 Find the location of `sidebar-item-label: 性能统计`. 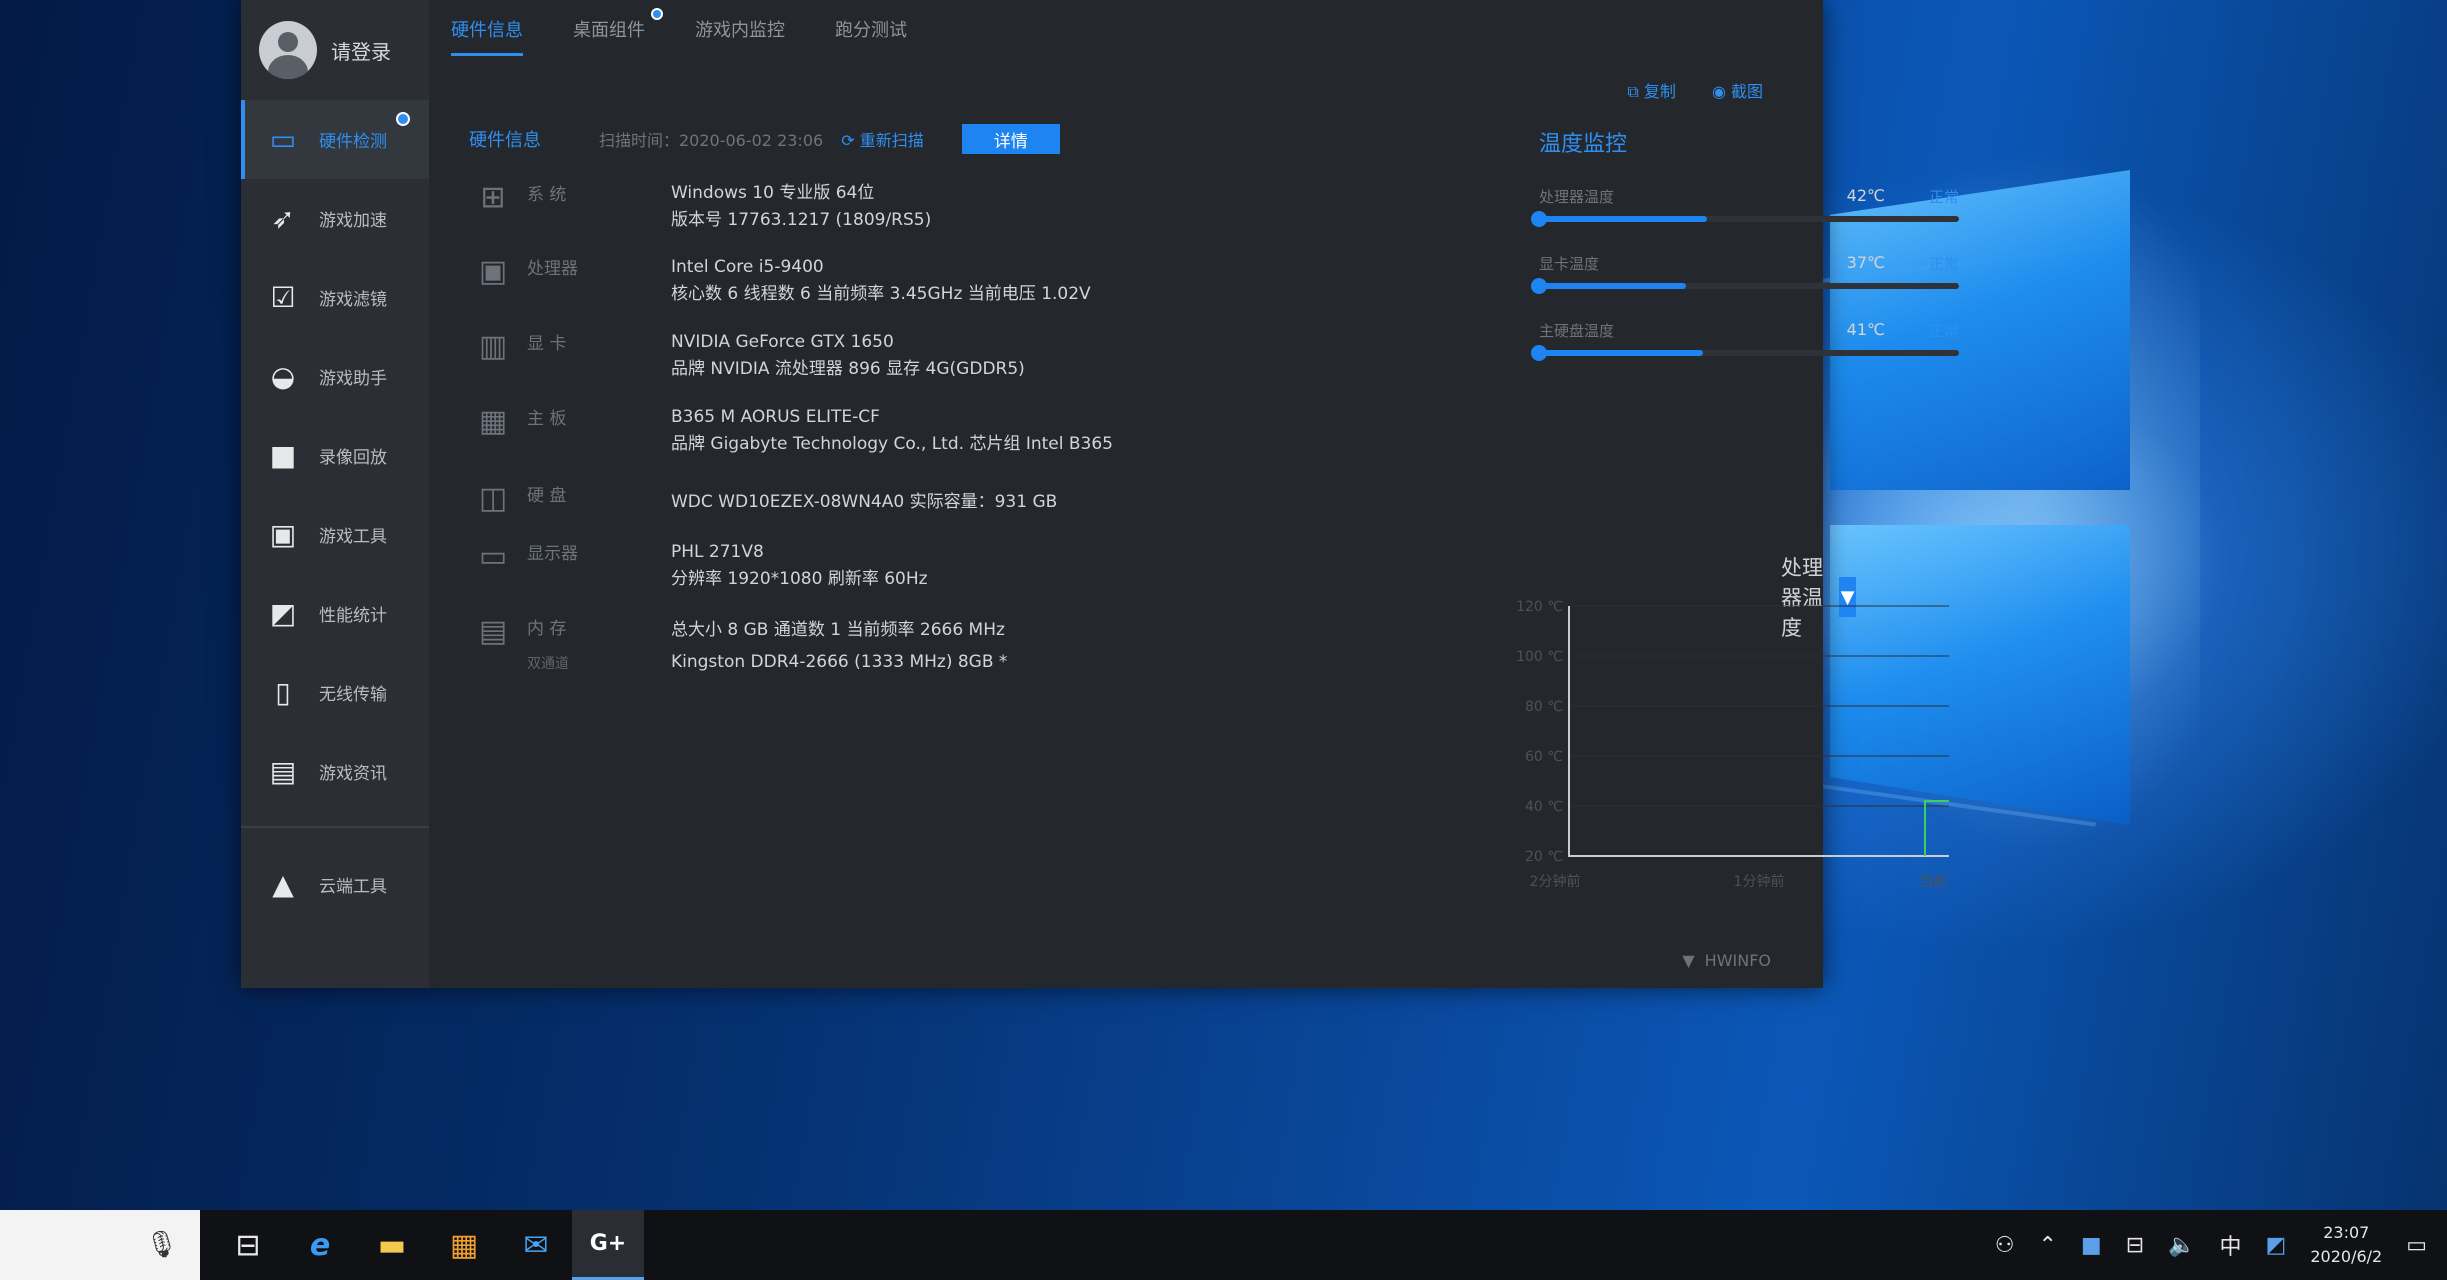

sidebar-item-label: 性能统计 is located at coordinates (353, 616).